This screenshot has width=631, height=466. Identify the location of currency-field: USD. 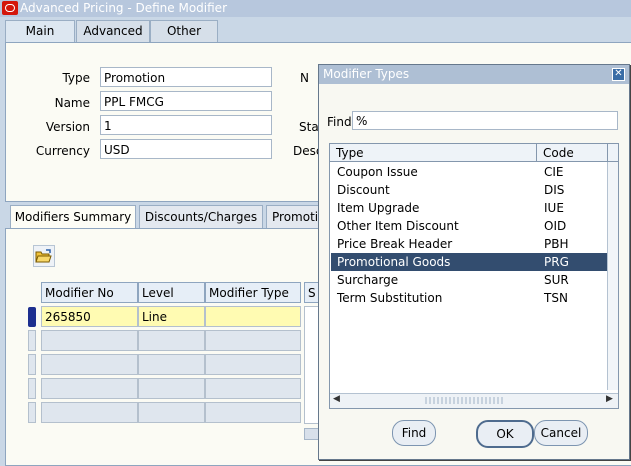
(186, 149).